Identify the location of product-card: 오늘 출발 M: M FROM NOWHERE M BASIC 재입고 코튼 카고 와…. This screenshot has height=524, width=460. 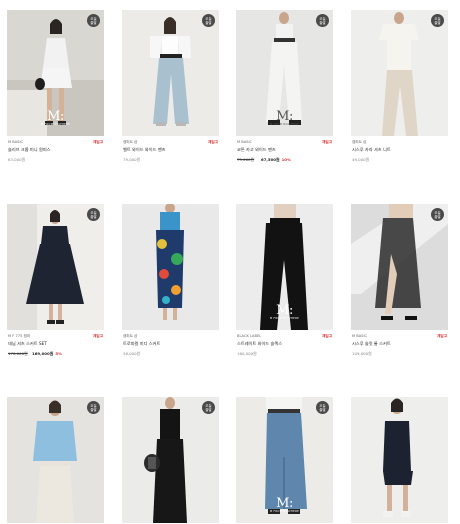
(284, 86).